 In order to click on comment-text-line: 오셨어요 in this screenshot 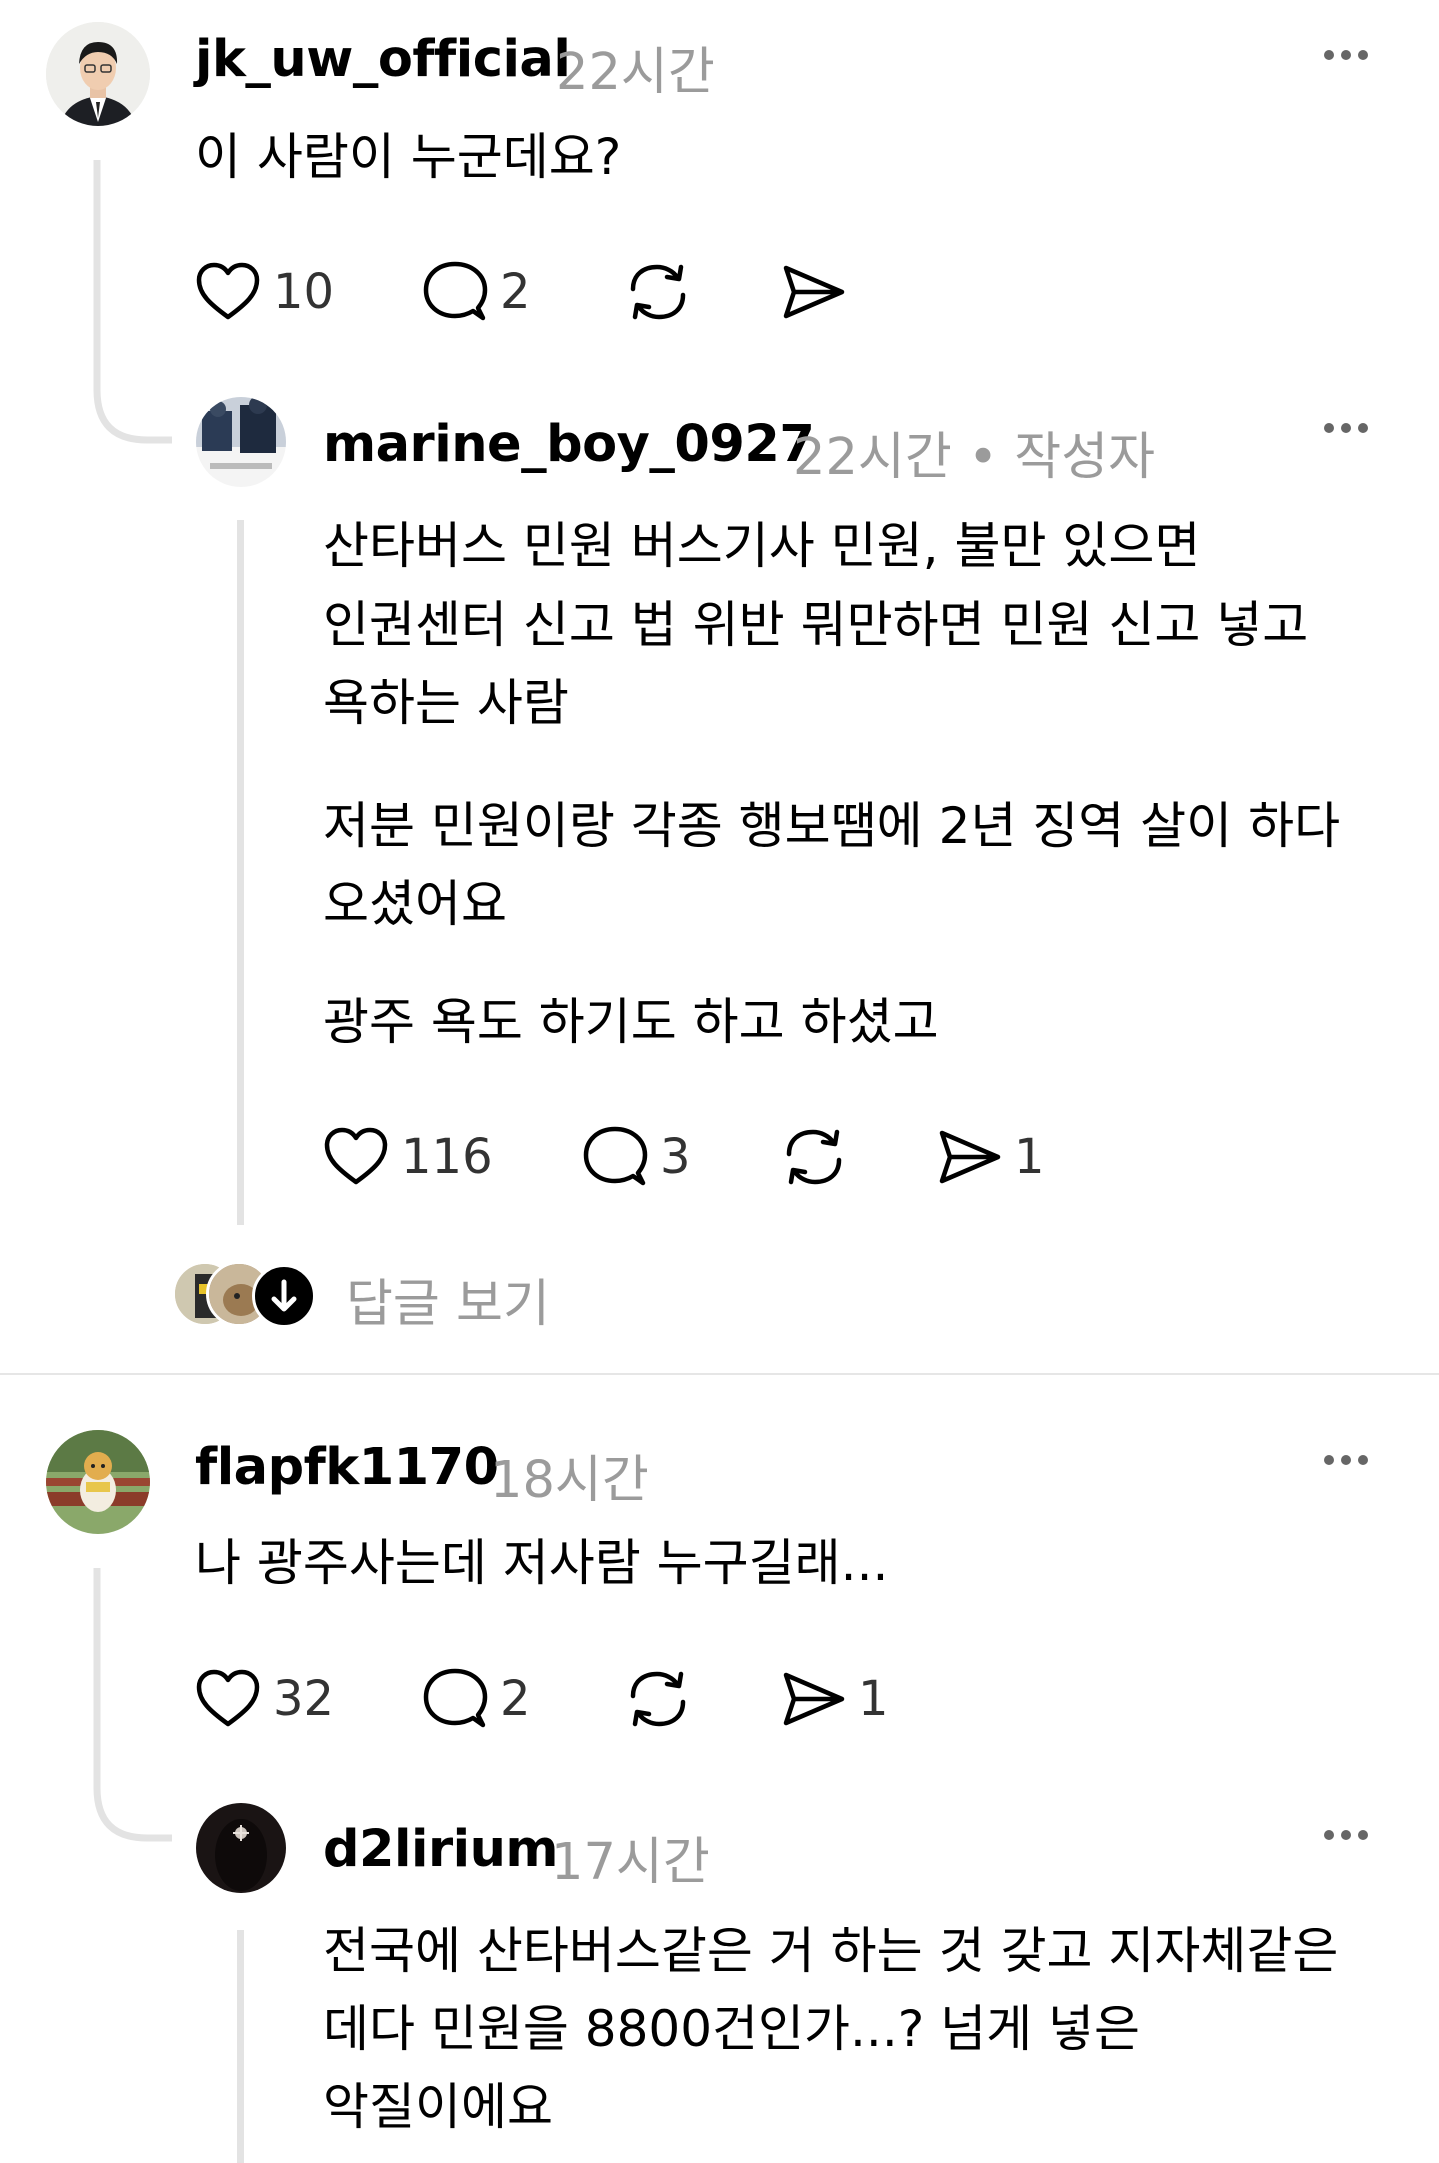, I will do `click(415, 904)`.